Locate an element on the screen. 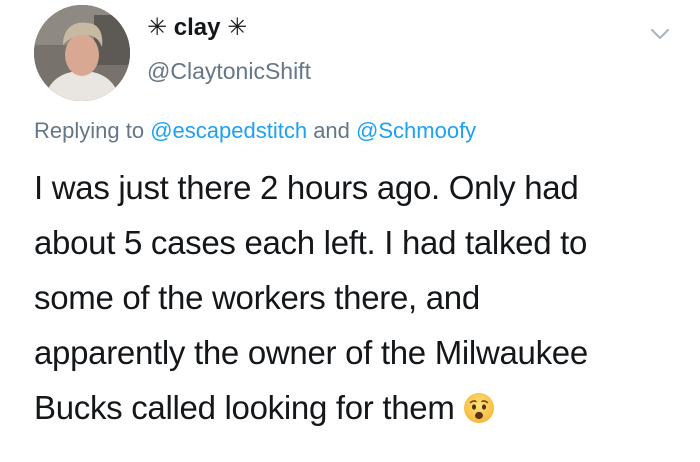 The height and width of the screenshot is (462, 700). replying-to-label: Replying to is located at coordinates (89, 130).